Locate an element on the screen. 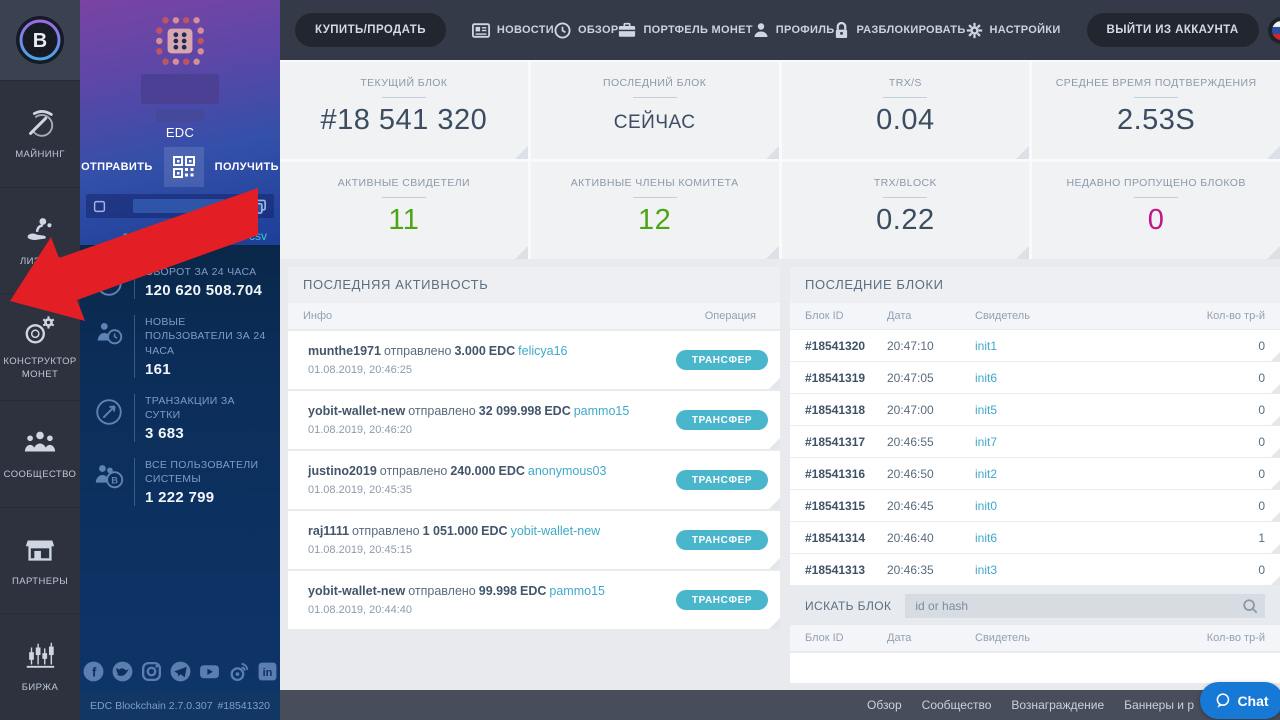 This screenshot has height=720, width=1280. partners-store-icon is located at coordinates (40, 550).